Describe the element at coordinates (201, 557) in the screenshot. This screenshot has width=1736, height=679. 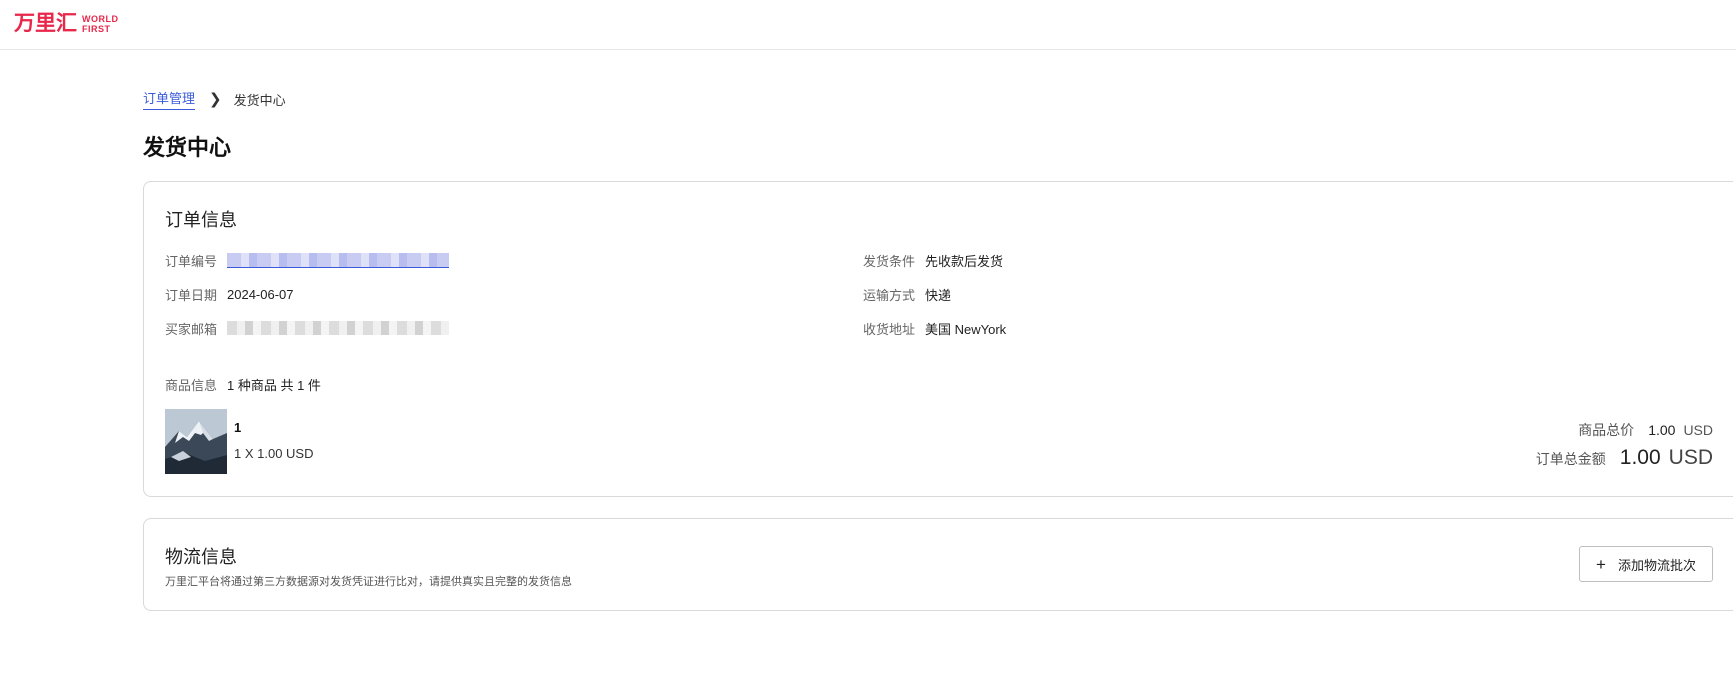
I see `logistics-title: 物流信息` at that location.